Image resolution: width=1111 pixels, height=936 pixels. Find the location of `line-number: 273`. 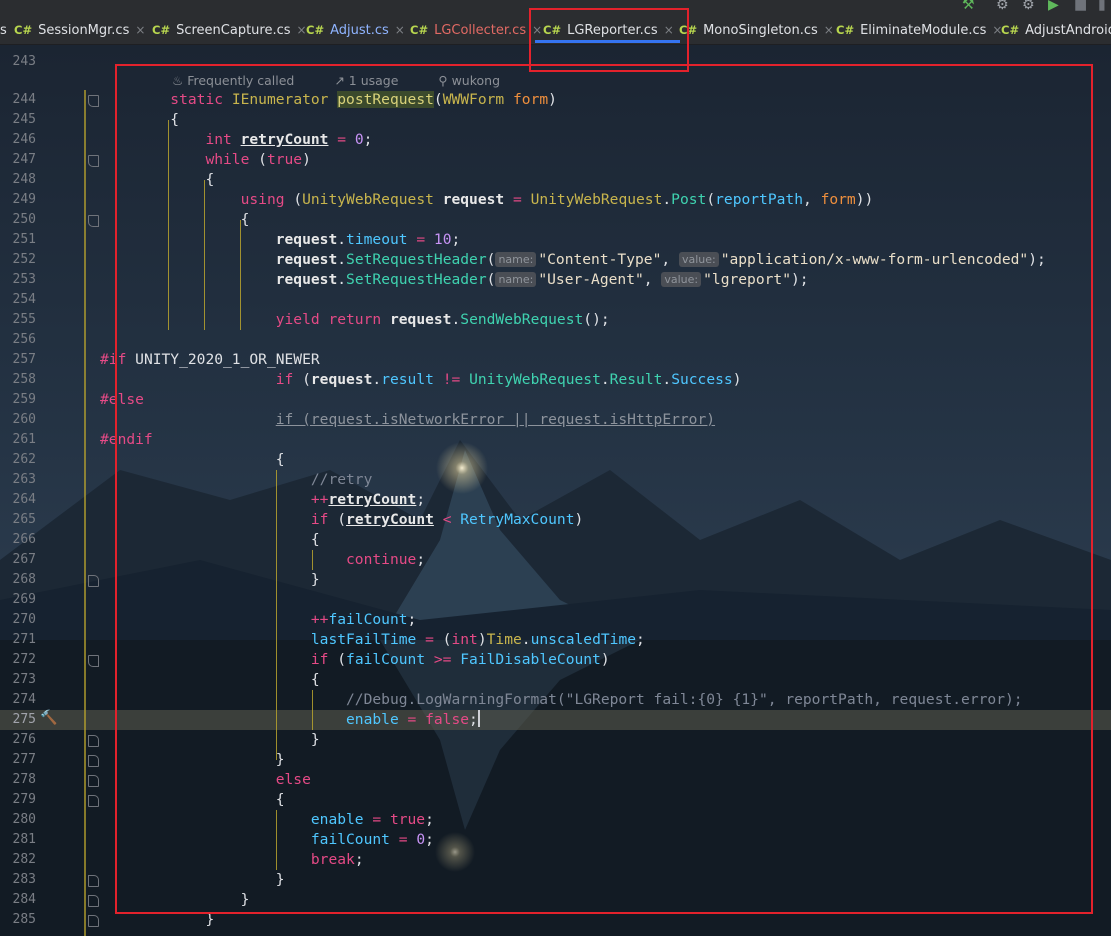

line-number: 273 is located at coordinates (24, 679).